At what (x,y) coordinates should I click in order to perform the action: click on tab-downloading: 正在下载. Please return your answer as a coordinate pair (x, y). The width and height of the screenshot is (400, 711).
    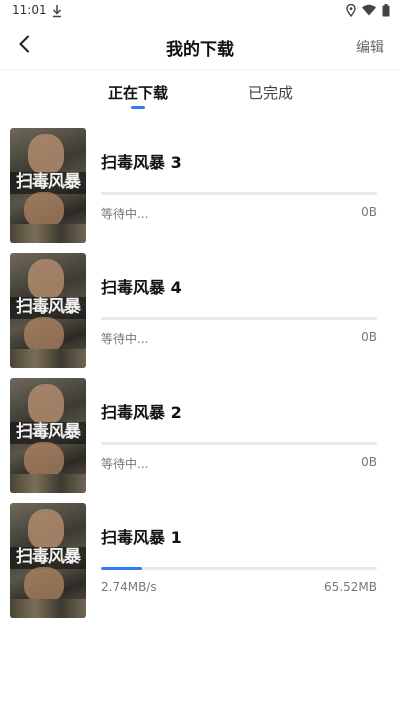
    Looking at the image, I should click on (138, 92).